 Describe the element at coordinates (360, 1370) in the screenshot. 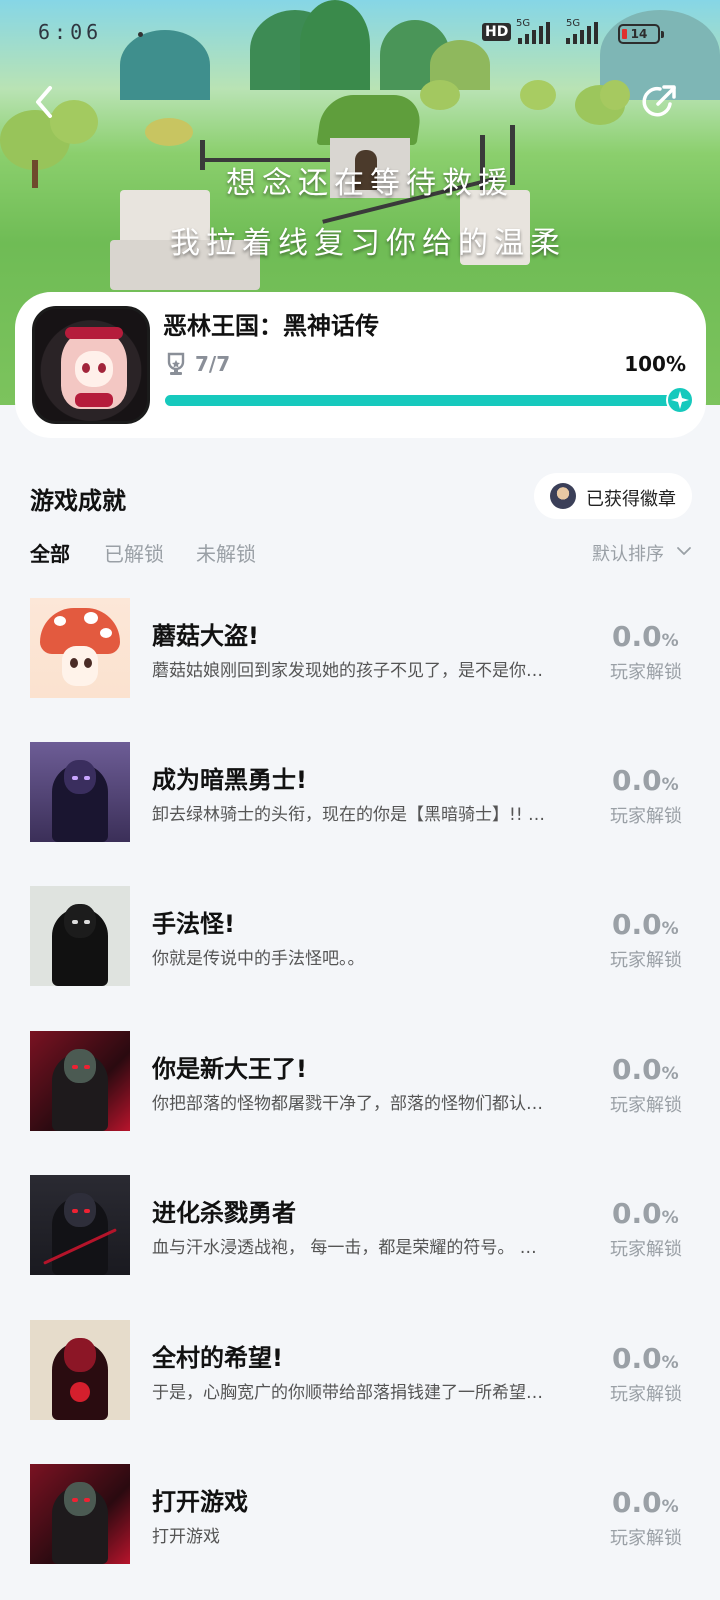

I see `achievement-item: 全村的希望! 于是，心胸宽广的你顺带给部落捐钱建了一所希望… 0.0% 玩家解锁` at that location.